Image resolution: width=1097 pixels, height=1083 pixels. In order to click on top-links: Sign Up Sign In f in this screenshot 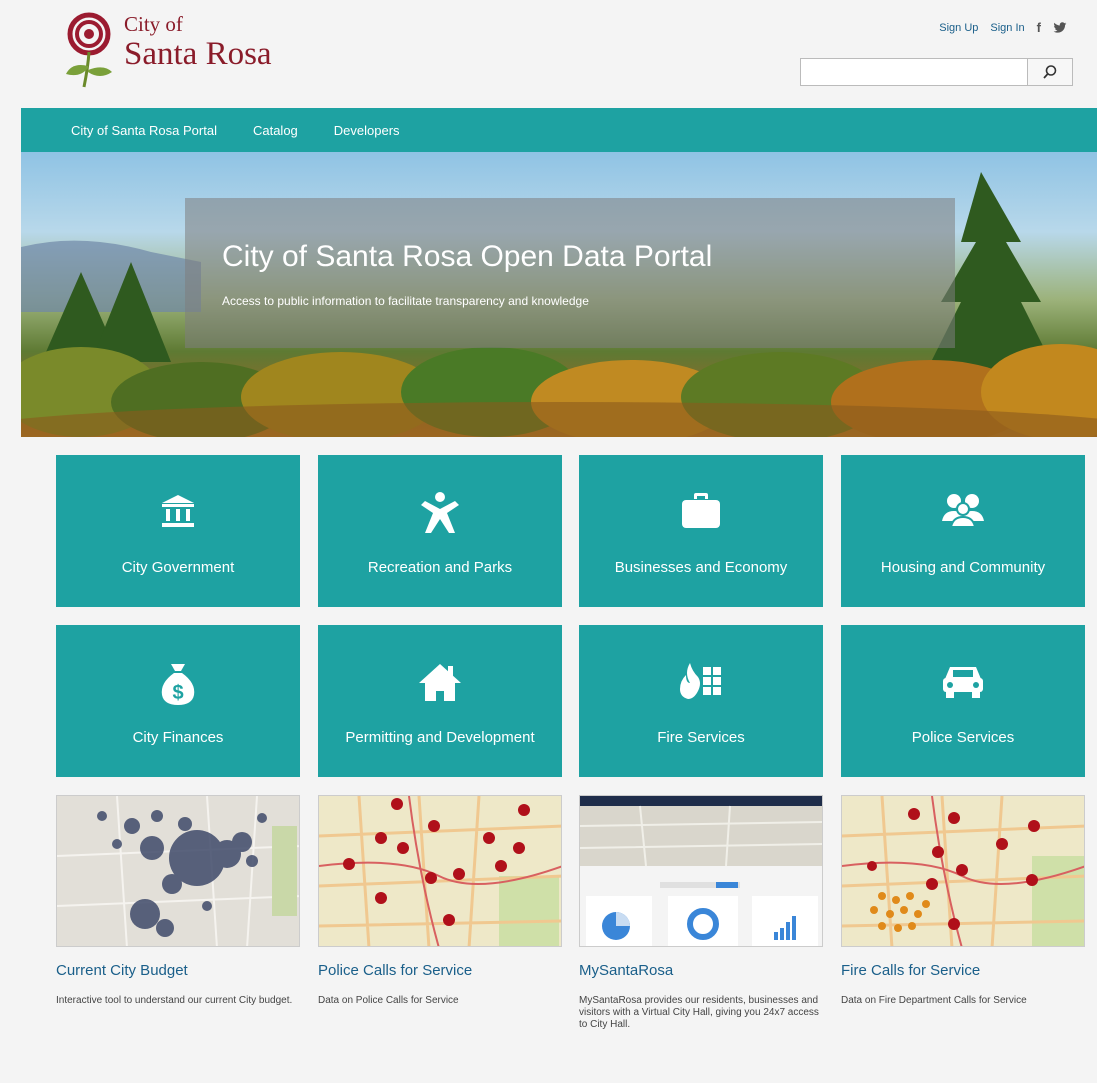, I will do `click(1003, 27)`.